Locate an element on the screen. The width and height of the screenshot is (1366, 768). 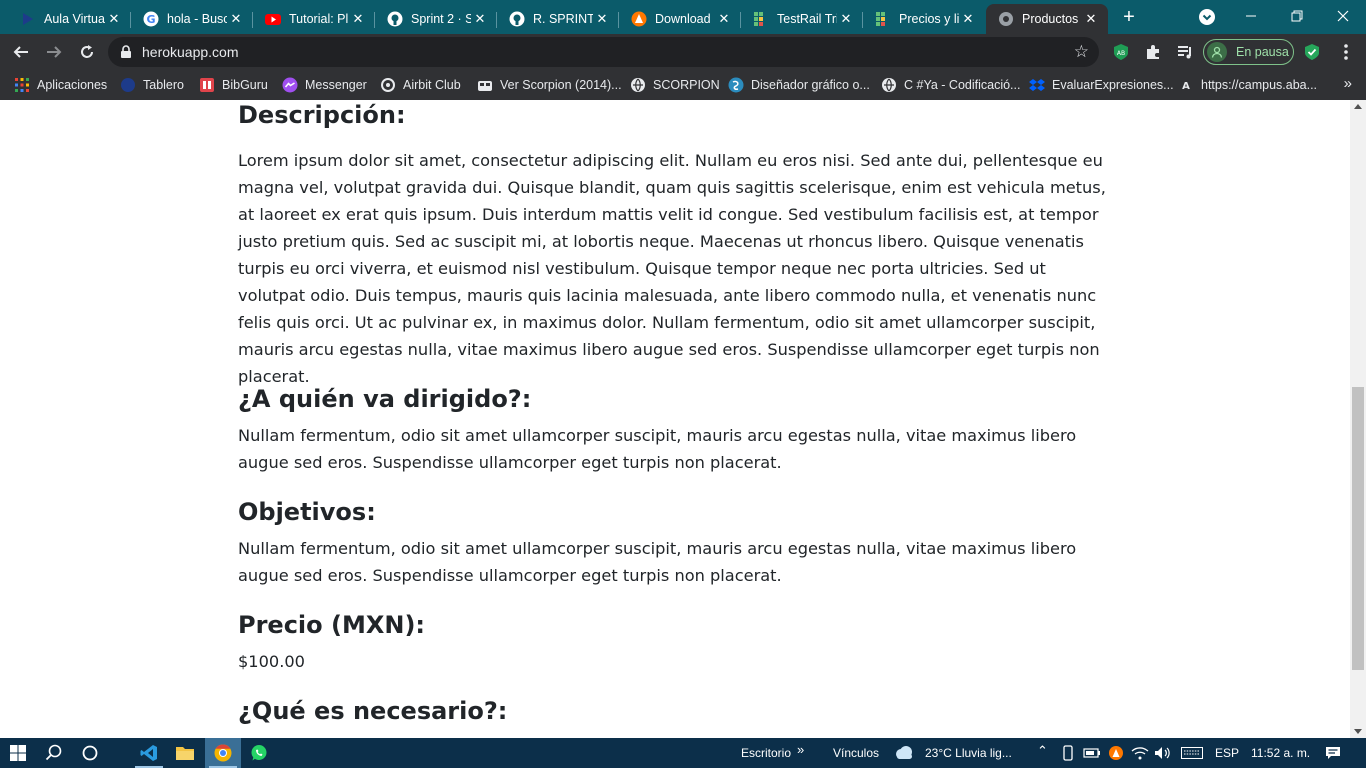
bookmark-messenger: Messenger is located at coordinates (324, 85).